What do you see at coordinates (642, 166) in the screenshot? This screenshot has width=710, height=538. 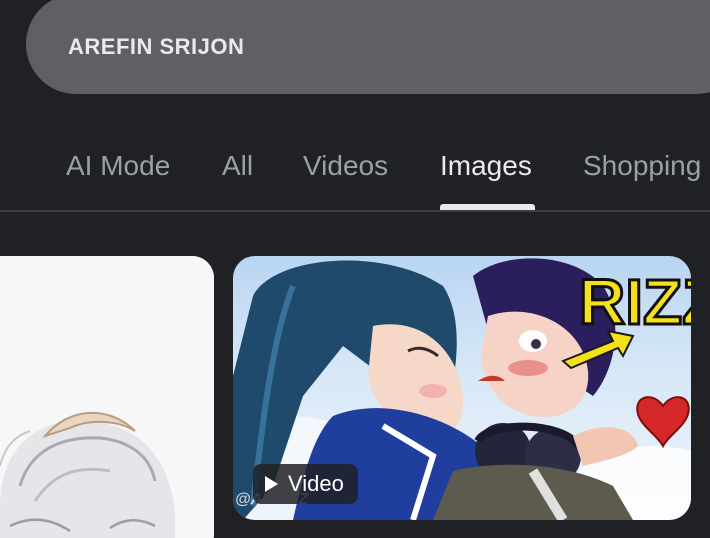 I see `tab-shopping: Shopping` at bounding box center [642, 166].